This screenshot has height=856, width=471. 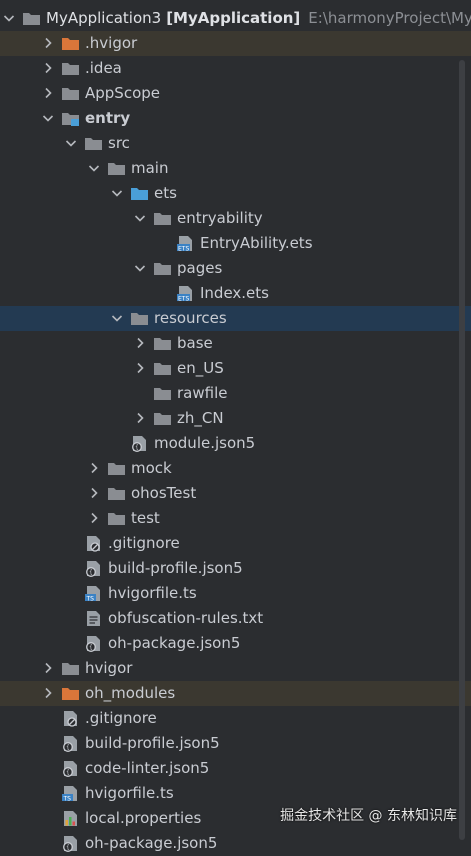 What do you see at coordinates (235, 693) in the screenshot?
I see `tree-row: oh_modules` at bounding box center [235, 693].